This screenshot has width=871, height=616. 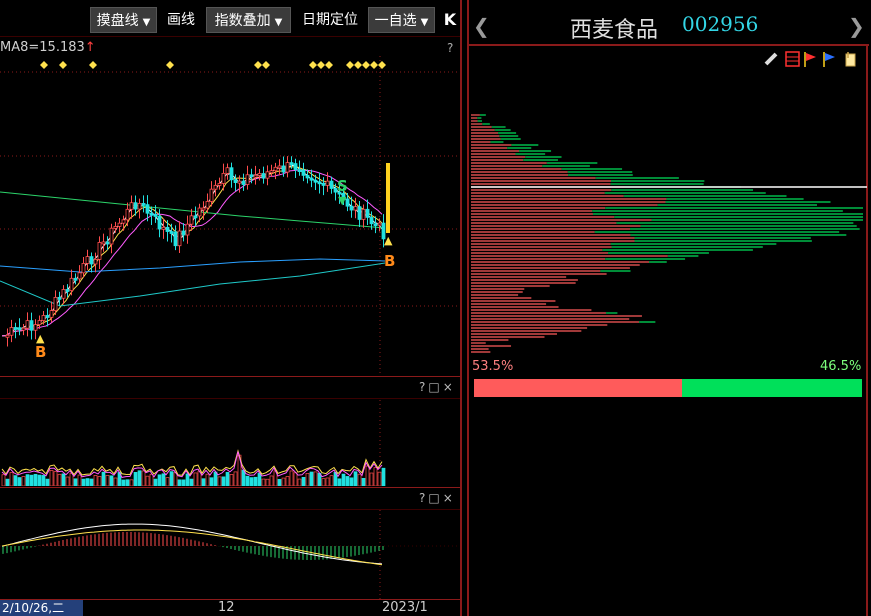 I want to click on volume-chart, so click(x=230, y=443).